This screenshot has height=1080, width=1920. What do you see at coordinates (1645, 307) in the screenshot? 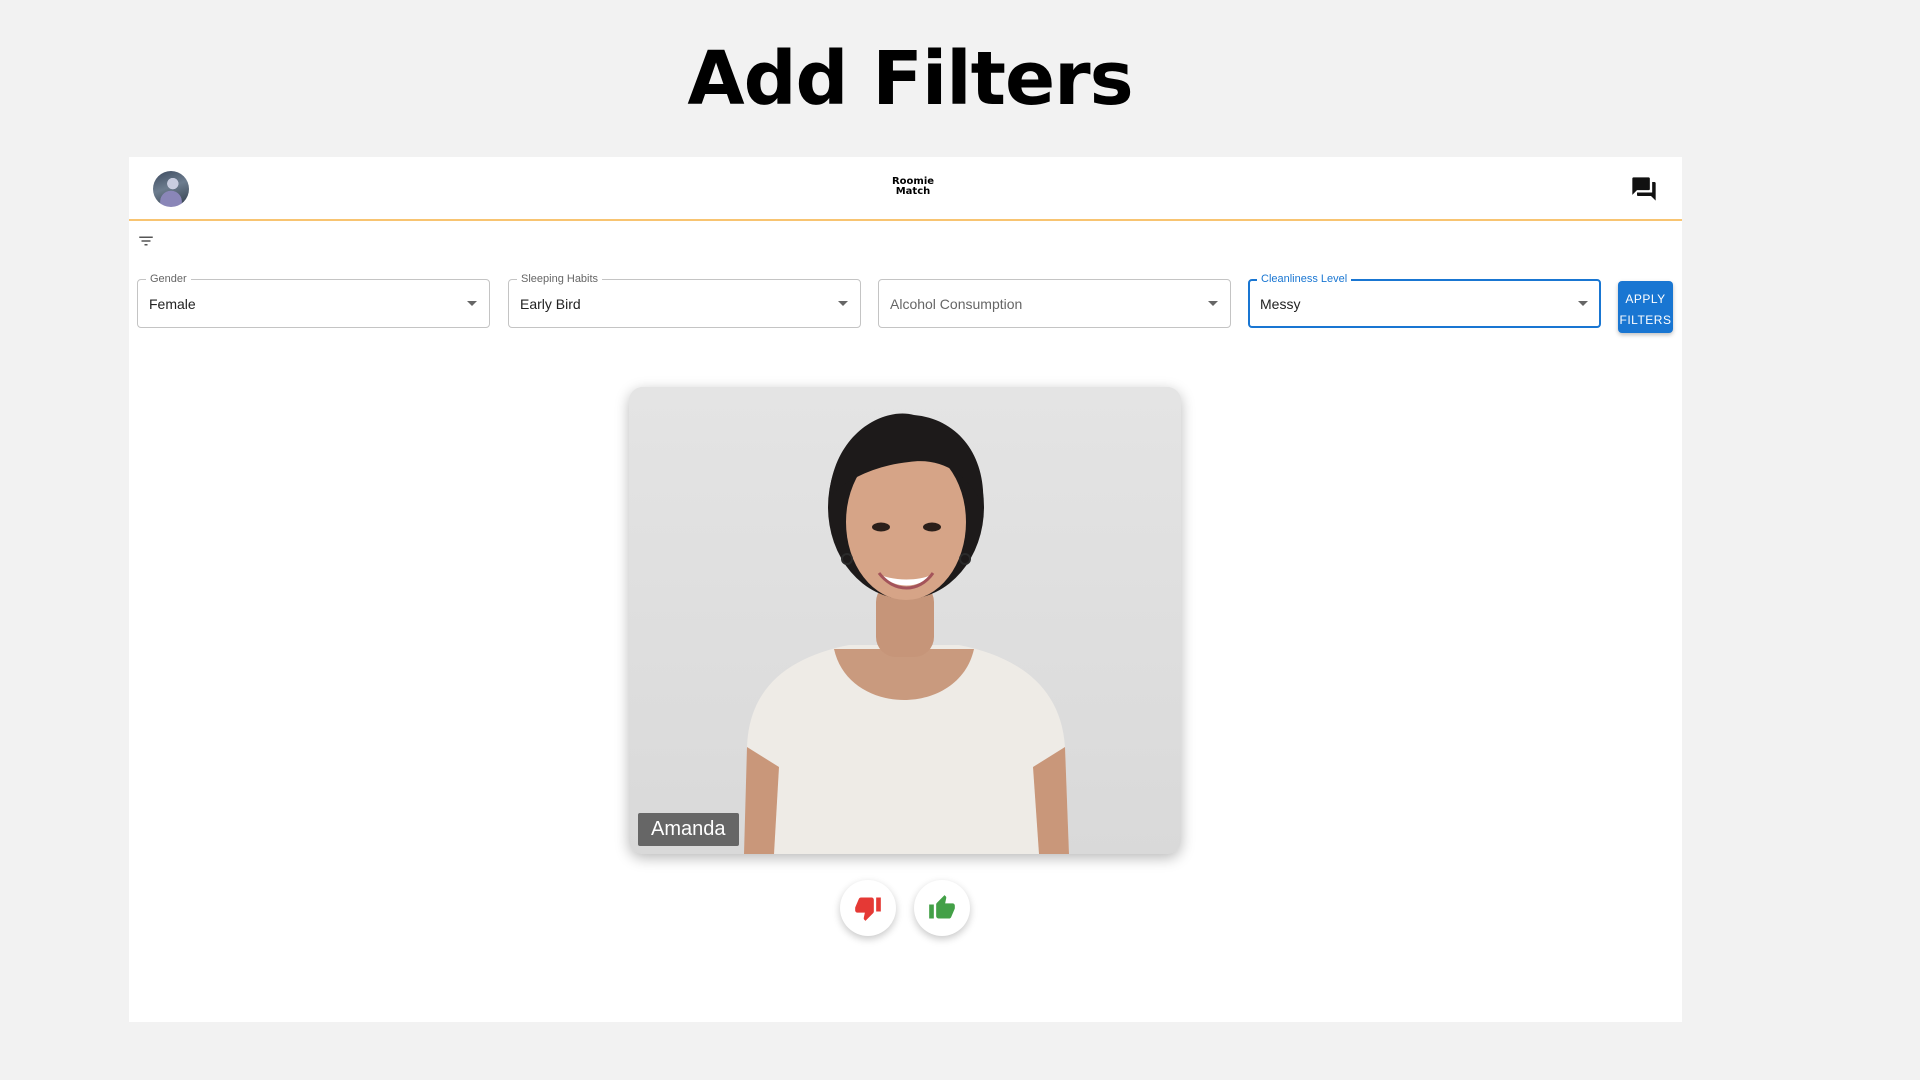
I see `apply-filters-button: APPLY FILTERS` at bounding box center [1645, 307].